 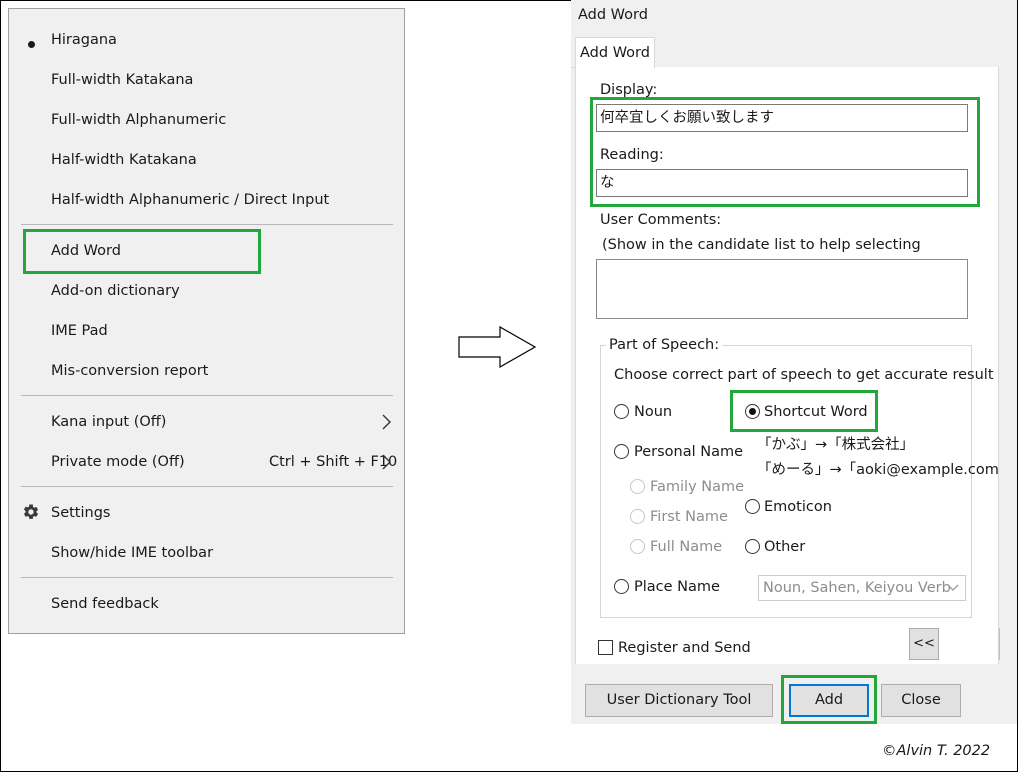 What do you see at coordinates (664, 345) in the screenshot?
I see `part-of-speech-legend: Part of Speech:` at bounding box center [664, 345].